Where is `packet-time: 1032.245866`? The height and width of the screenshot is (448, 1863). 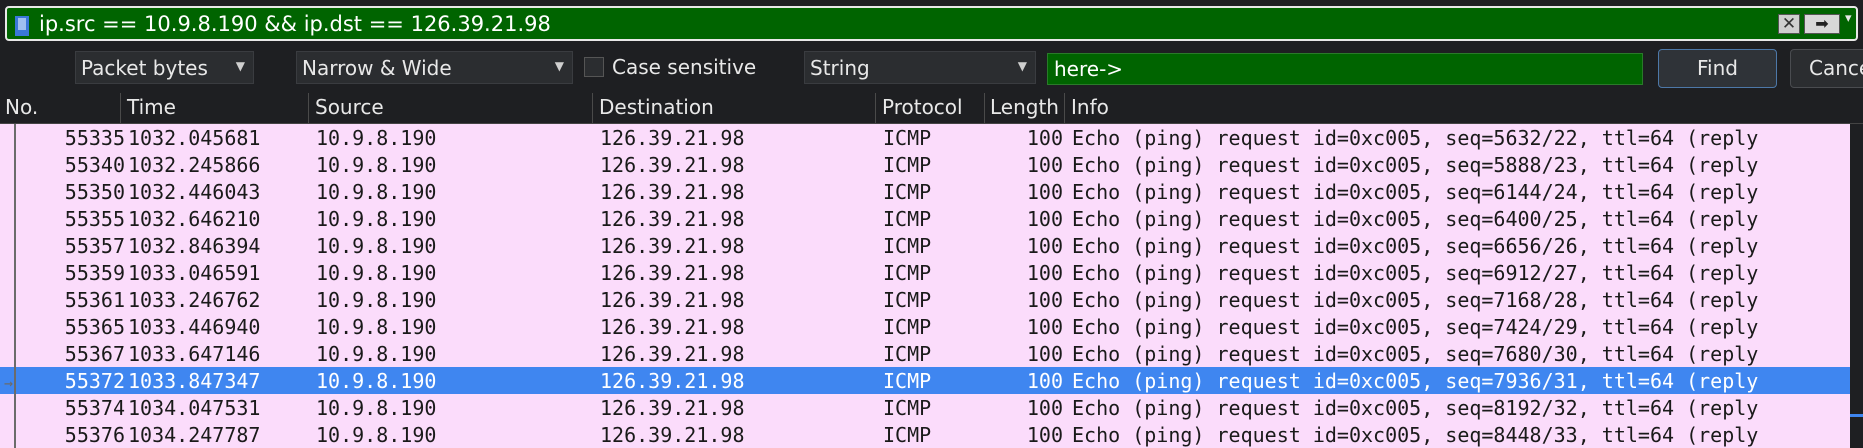 packet-time: 1032.245866 is located at coordinates (194, 165).